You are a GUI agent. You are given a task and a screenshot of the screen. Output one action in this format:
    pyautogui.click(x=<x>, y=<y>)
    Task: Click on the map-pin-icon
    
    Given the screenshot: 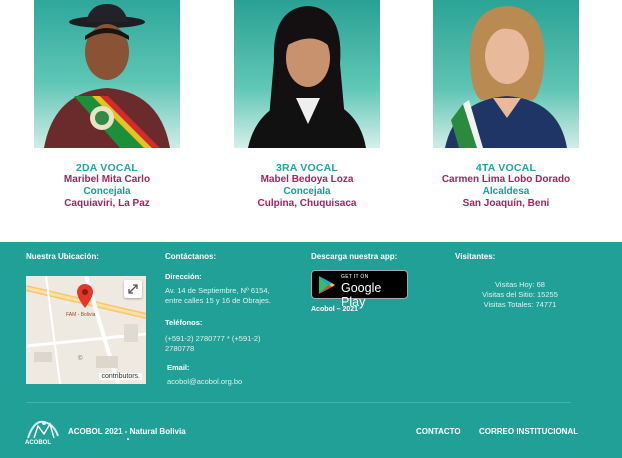 What is the action you would take?
    pyautogui.click(x=85, y=296)
    